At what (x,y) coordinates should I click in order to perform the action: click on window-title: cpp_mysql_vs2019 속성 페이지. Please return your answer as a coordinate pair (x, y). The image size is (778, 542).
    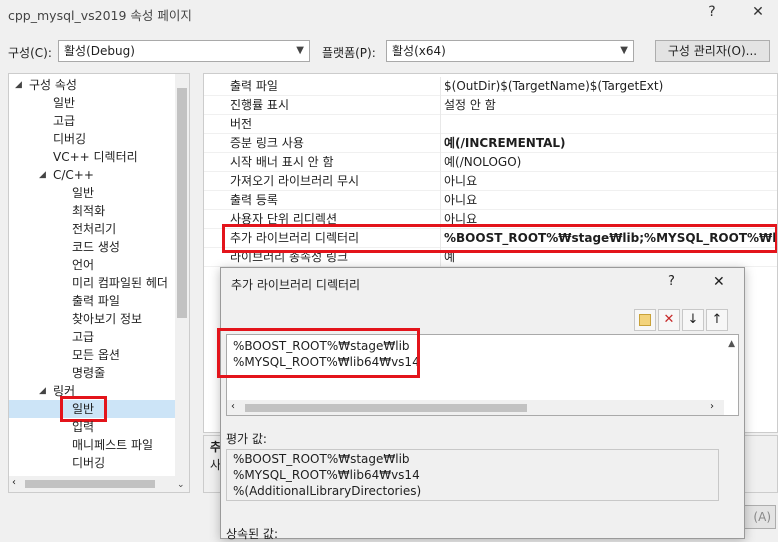
    Looking at the image, I should click on (100, 15).